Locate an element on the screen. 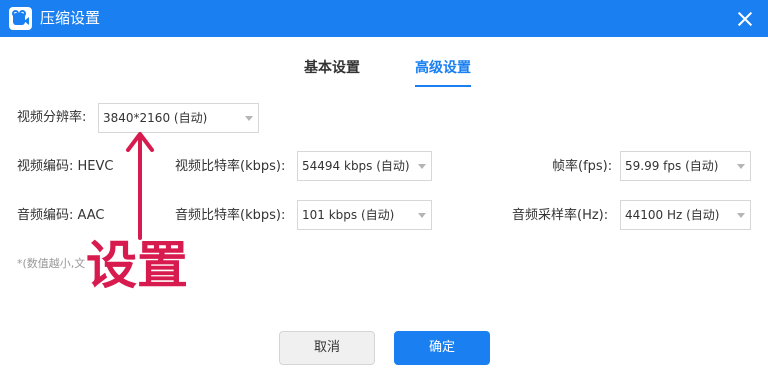 This screenshot has width=768, height=383. tab-advanced-settings: 高级设置 is located at coordinates (443, 68).